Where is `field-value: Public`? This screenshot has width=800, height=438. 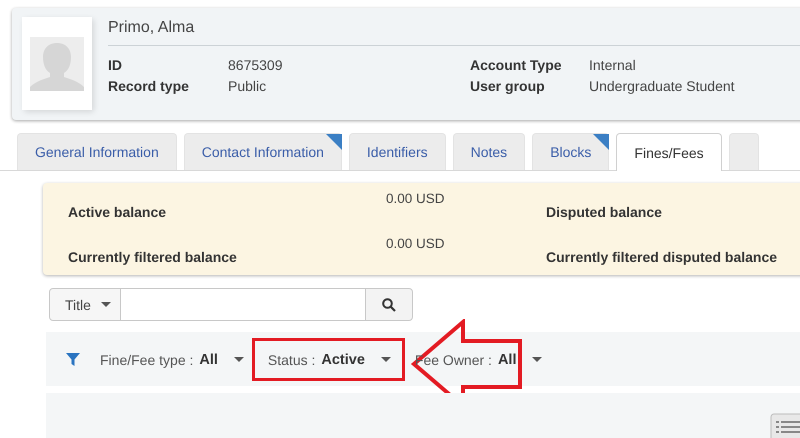
field-value: Public is located at coordinates (248, 86).